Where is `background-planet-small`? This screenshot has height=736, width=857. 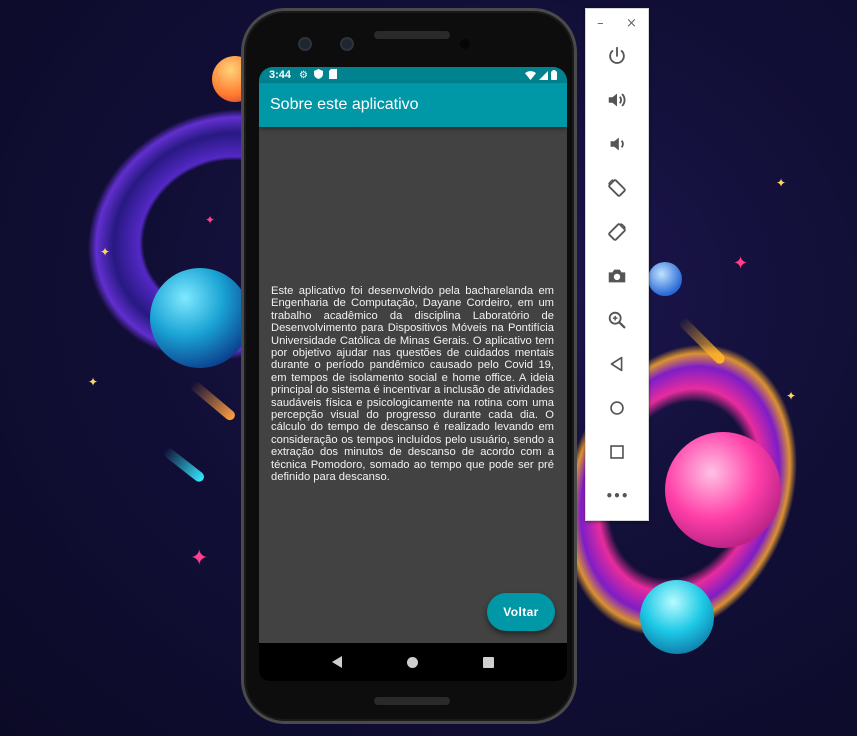 background-planet-small is located at coordinates (665, 279).